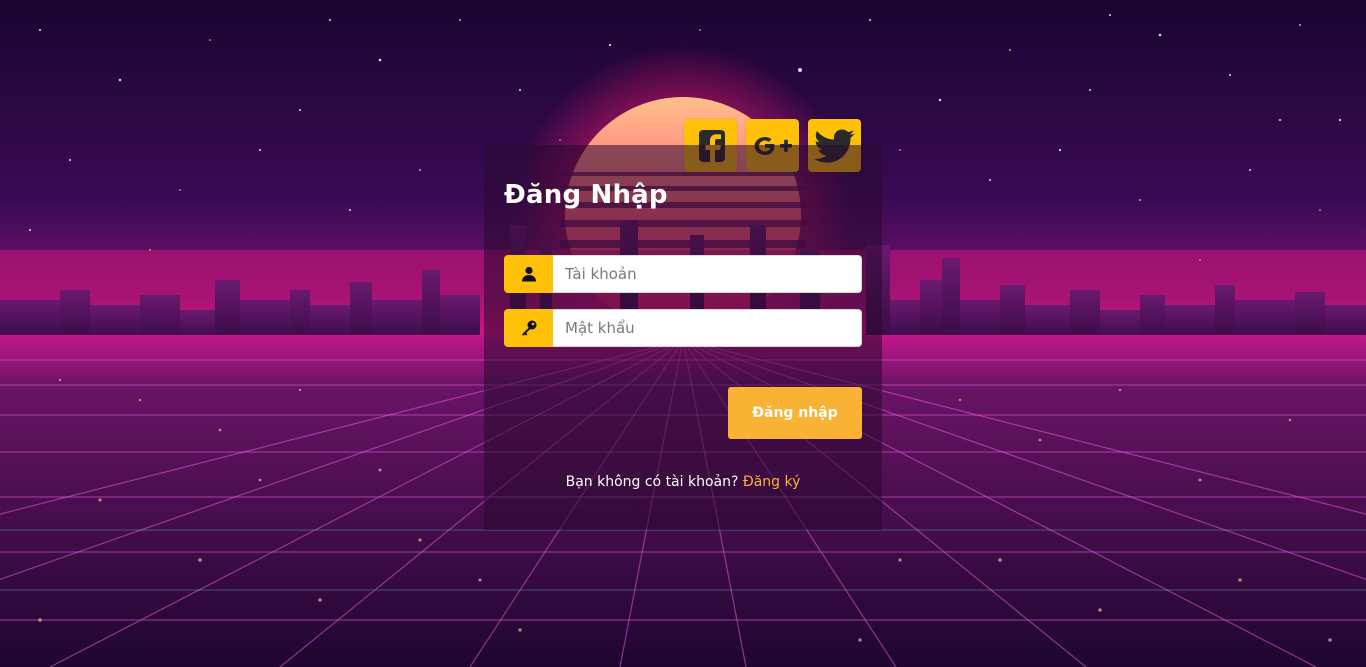 This screenshot has height=667, width=1366. I want to click on login-button: Đăng nhập, so click(795, 413).